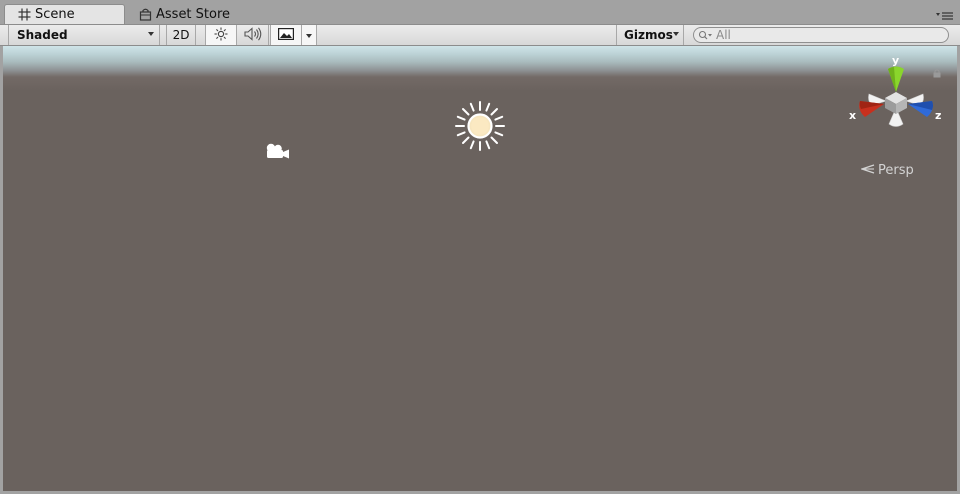 This screenshot has height=494, width=960. What do you see at coordinates (55, 14) in the screenshot?
I see `tab-scene-label: Scene` at bounding box center [55, 14].